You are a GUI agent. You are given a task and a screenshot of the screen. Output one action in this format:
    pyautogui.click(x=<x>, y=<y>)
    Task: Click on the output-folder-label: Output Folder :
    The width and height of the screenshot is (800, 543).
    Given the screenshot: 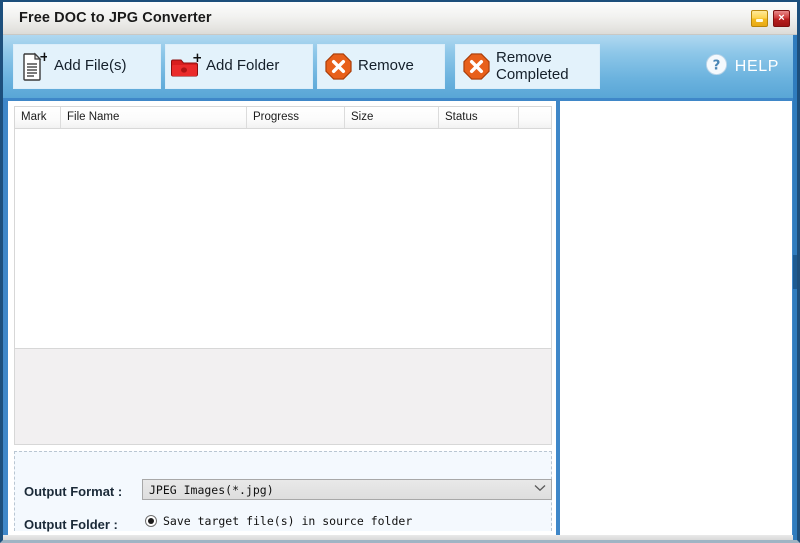 What is the action you would take?
    pyautogui.click(x=71, y=524)
    